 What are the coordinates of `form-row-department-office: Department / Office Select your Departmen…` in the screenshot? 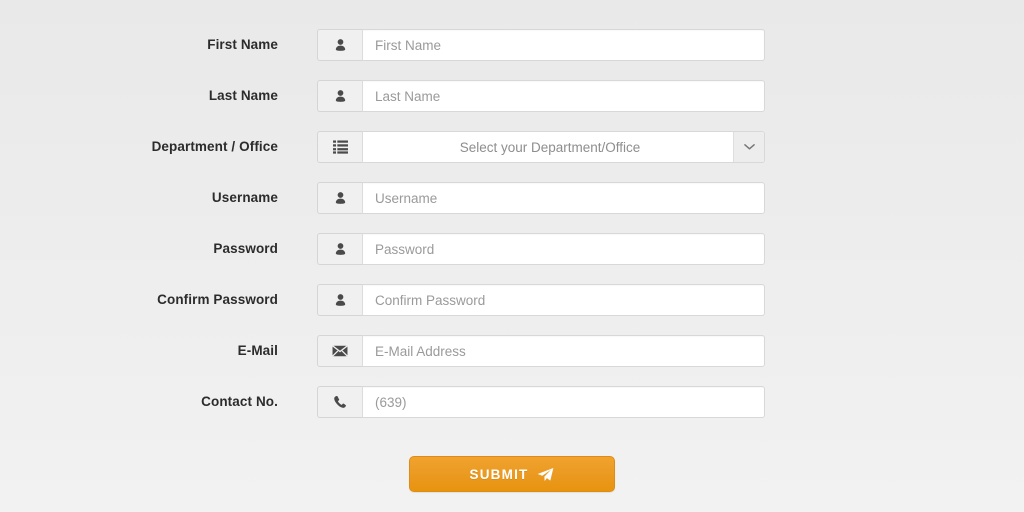 It's located at (512, 147).